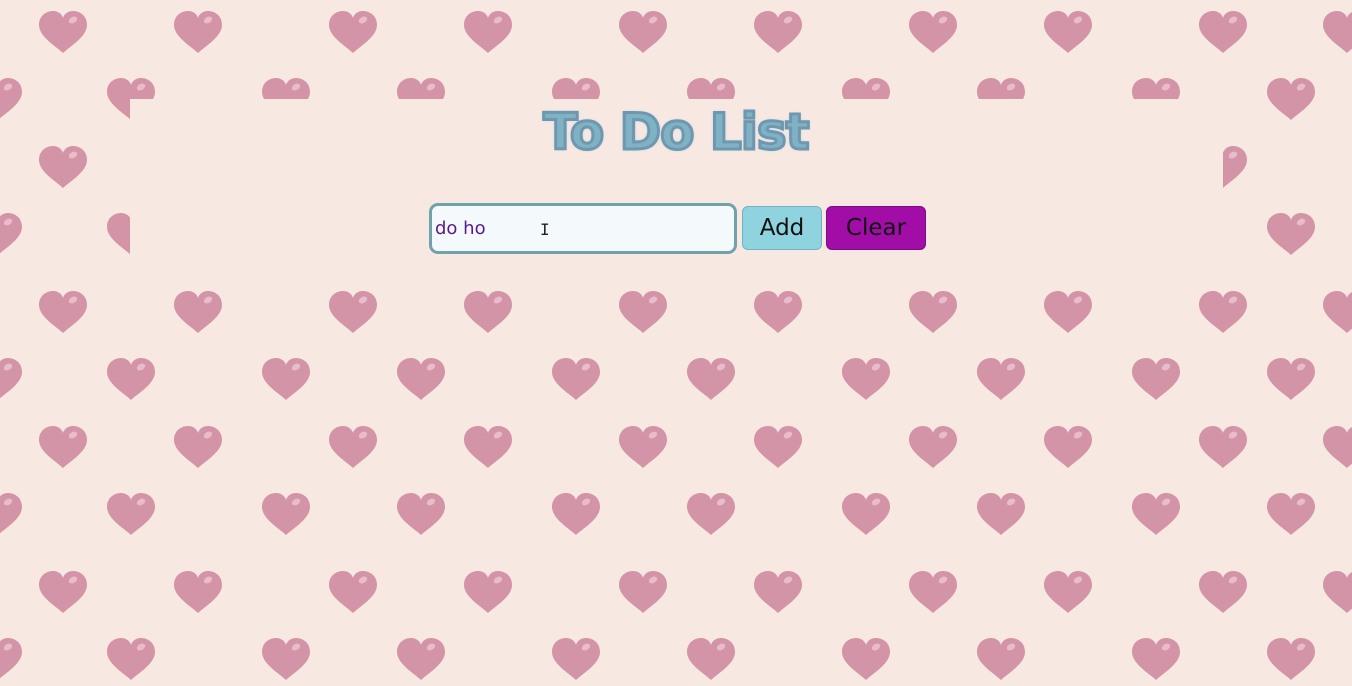 The image size is (1352, 686). I want to click on text-cursor-icon: Ι, so click(545, 229).